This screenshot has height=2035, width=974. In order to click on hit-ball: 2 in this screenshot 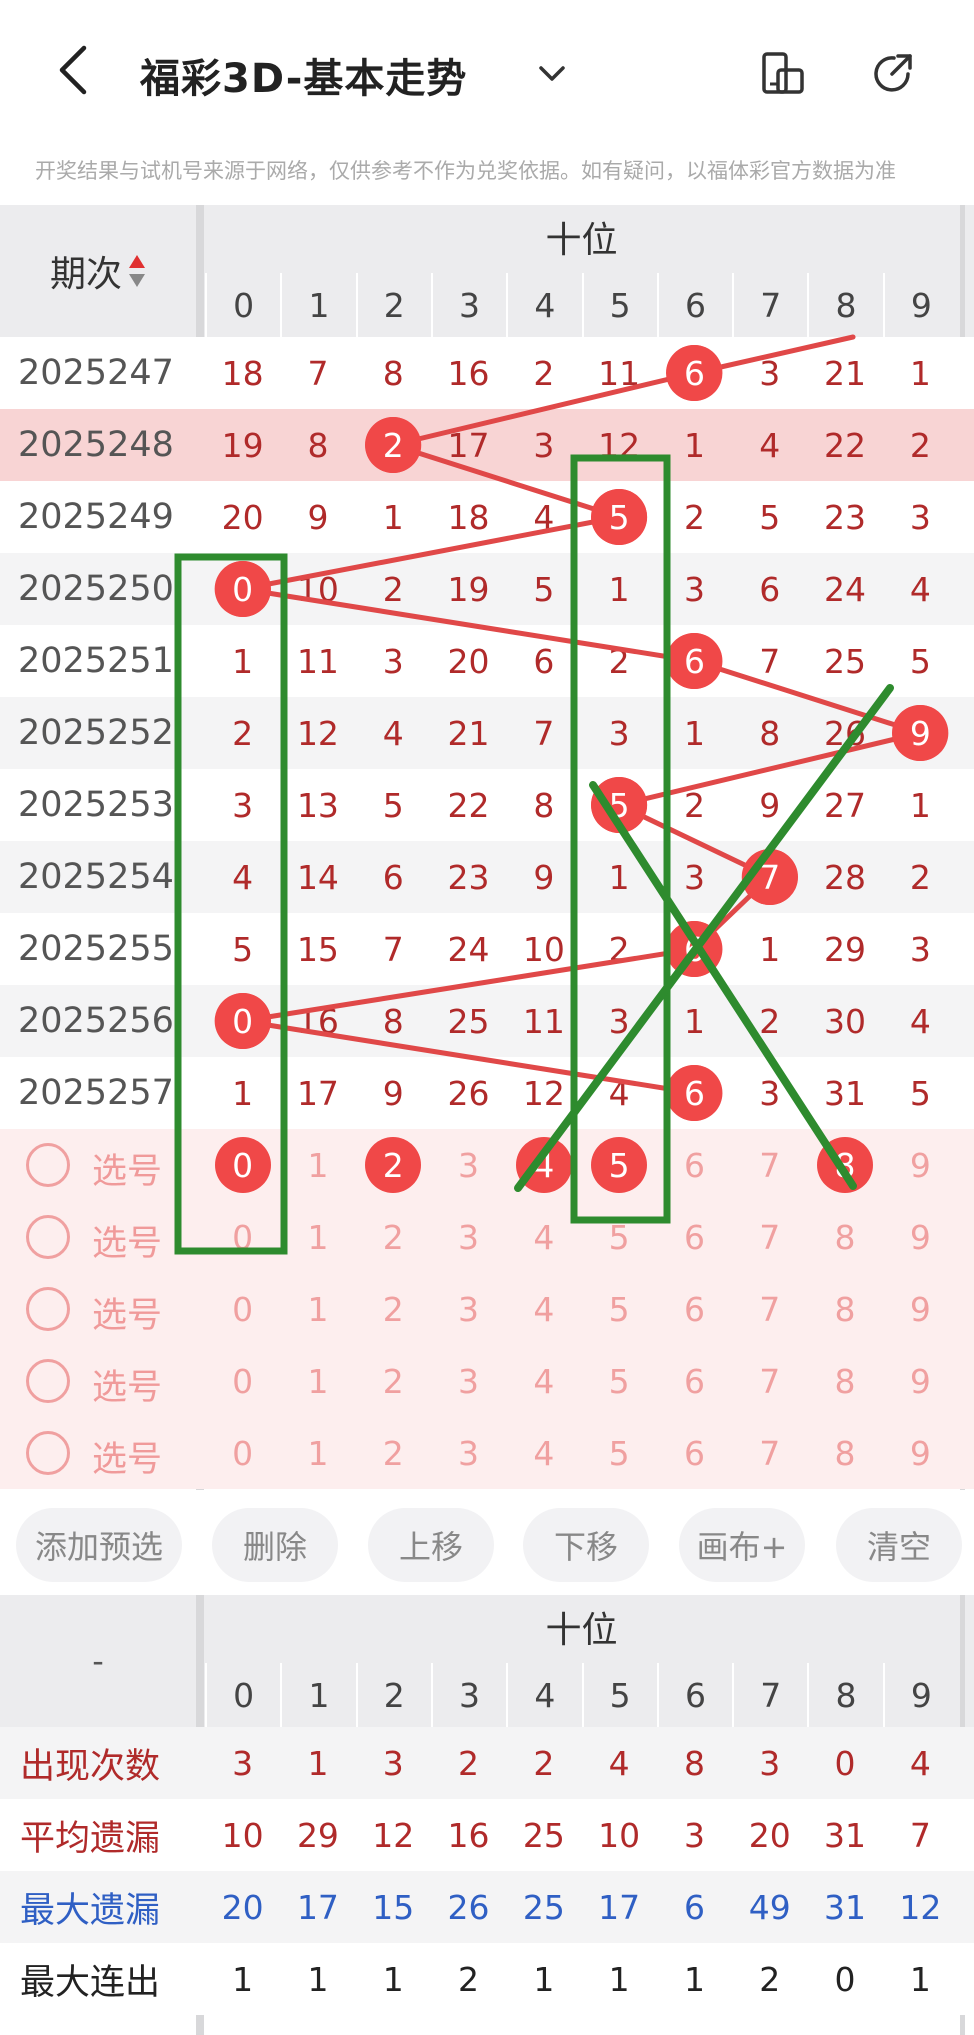, I will do `click(393, 445)`.